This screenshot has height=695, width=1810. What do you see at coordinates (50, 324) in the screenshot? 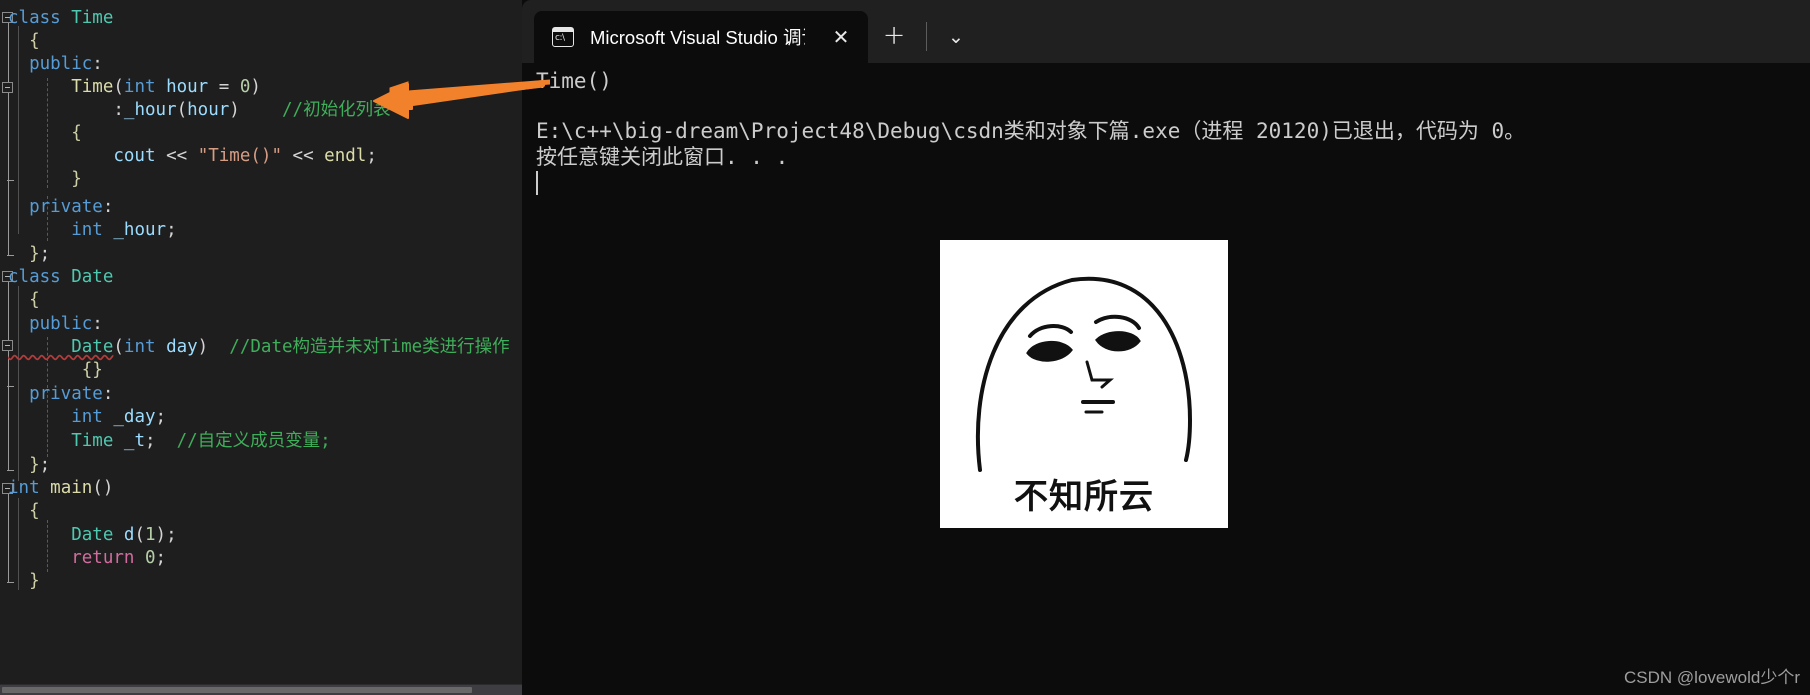
I see `token-keyword: public` at bounding box center [50, 324].